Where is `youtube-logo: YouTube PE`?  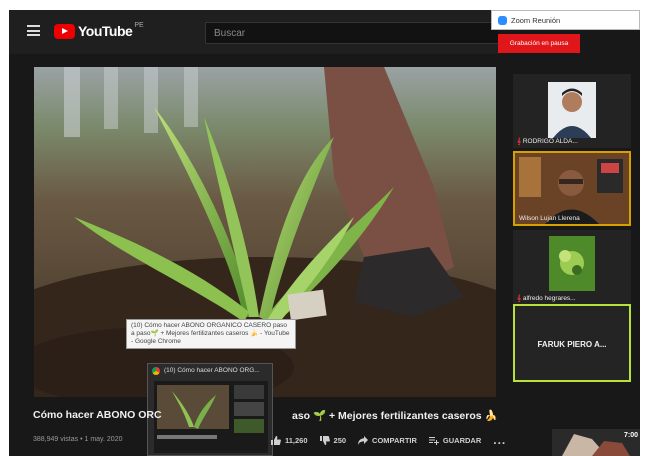
youtube-logo: YouTube PE is located at coordinates (99, 30).